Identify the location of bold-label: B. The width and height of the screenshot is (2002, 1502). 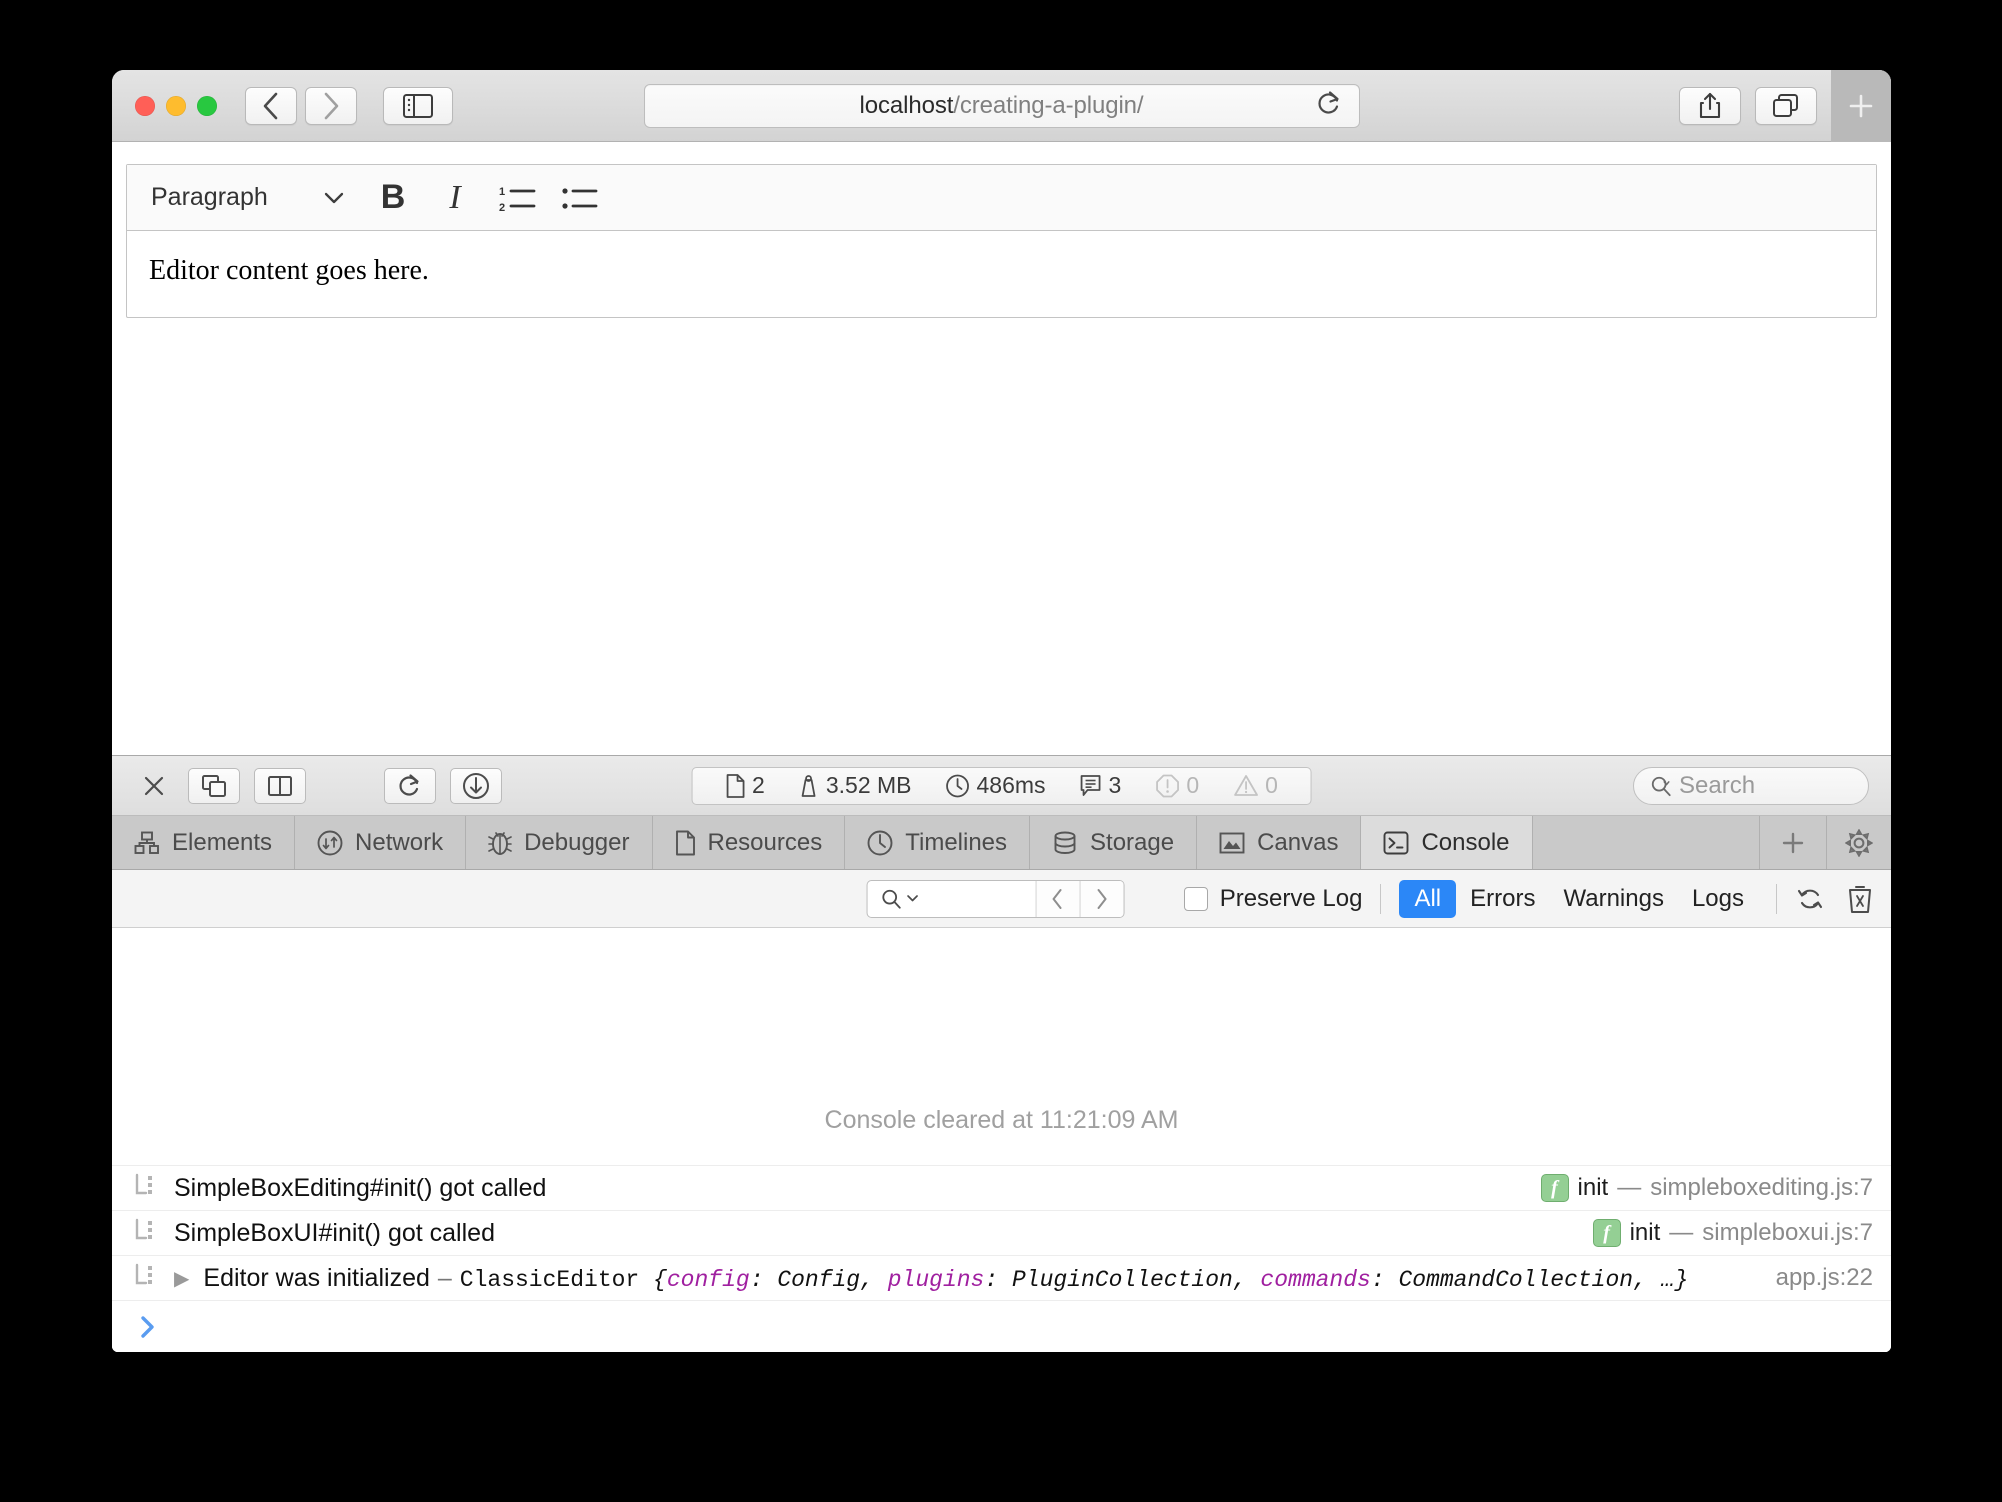
(393, 197).